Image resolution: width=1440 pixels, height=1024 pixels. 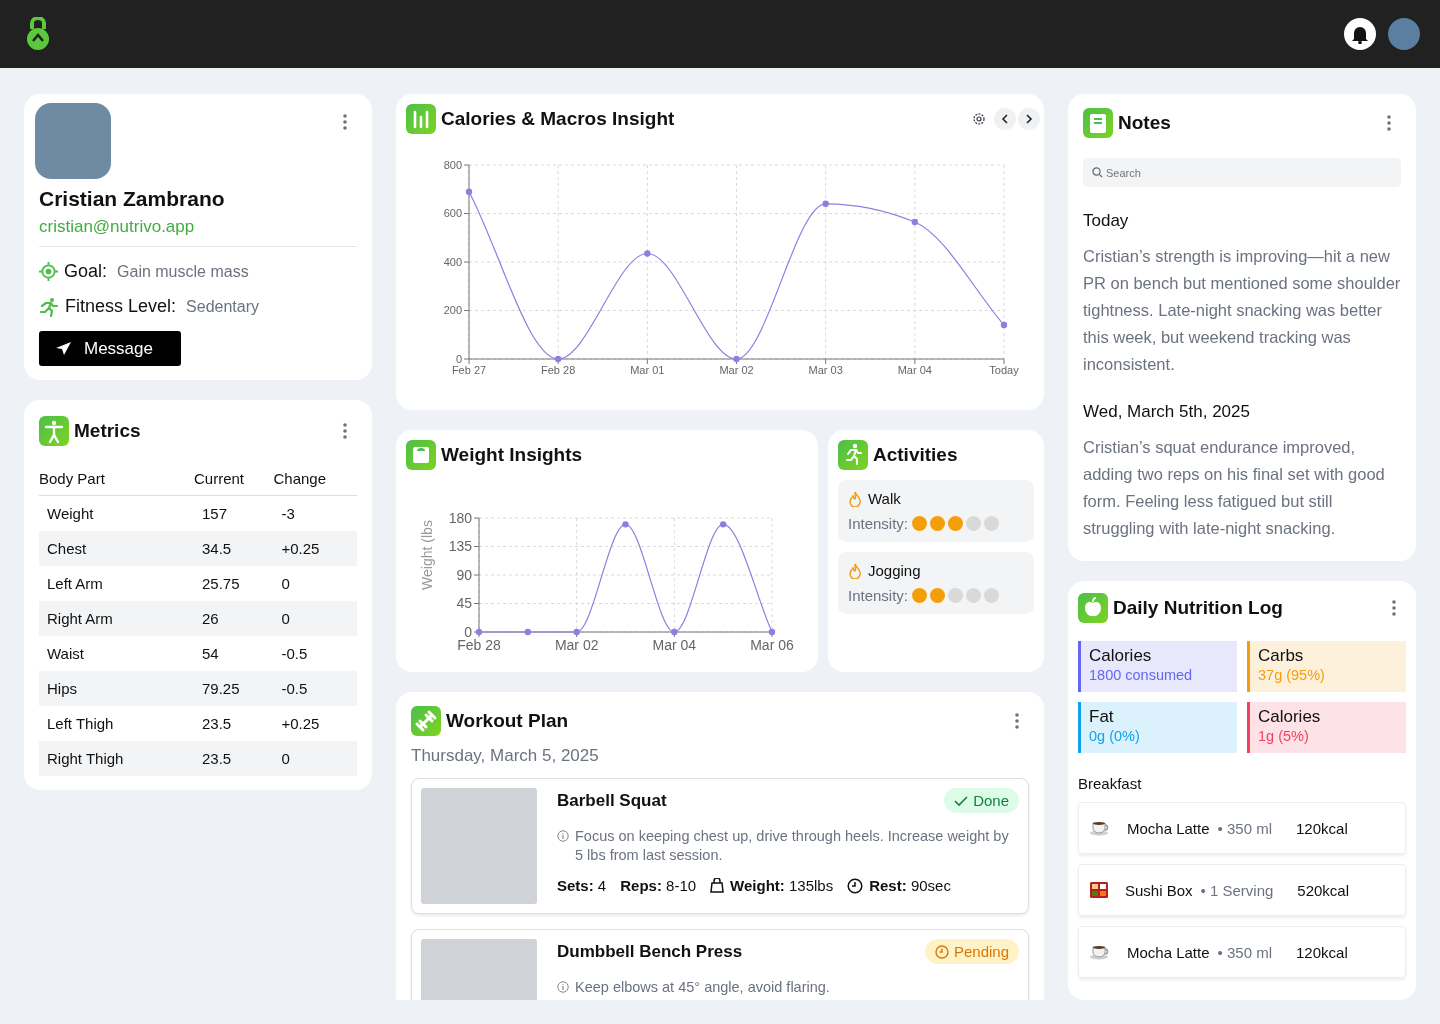 What do you see at coordinates (1145, 123) in the screenshot?
I see `card-title: Notes` at bounding box center [1145, 123].